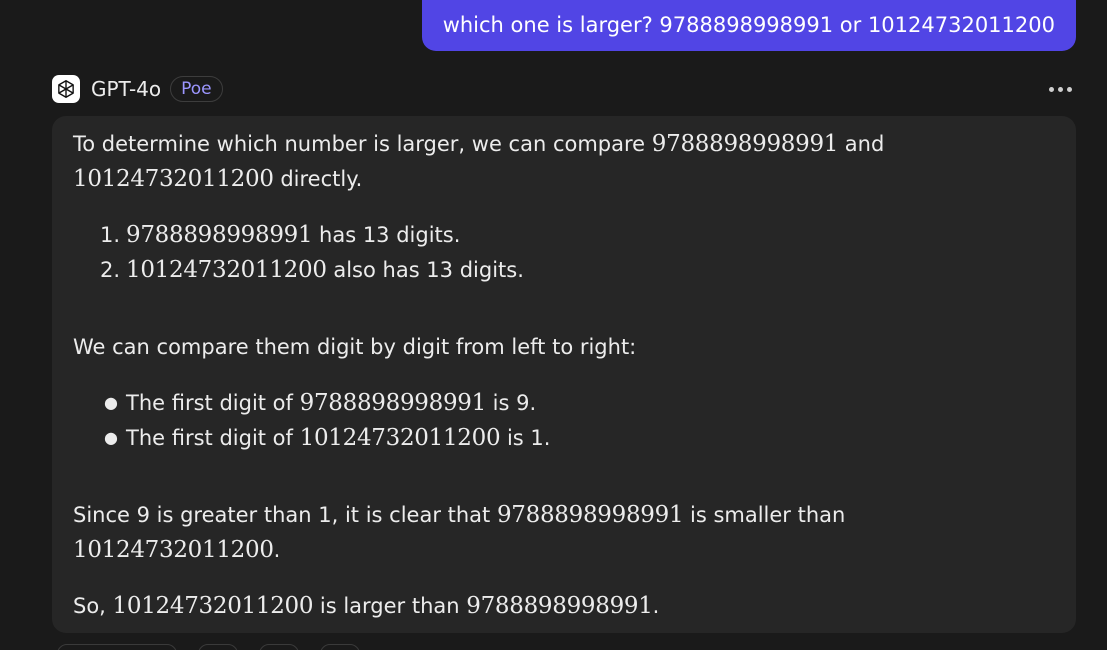  I want to click on ordered-list-item: 2. 10124732011200 also has 13 digits., so click(312, 270).